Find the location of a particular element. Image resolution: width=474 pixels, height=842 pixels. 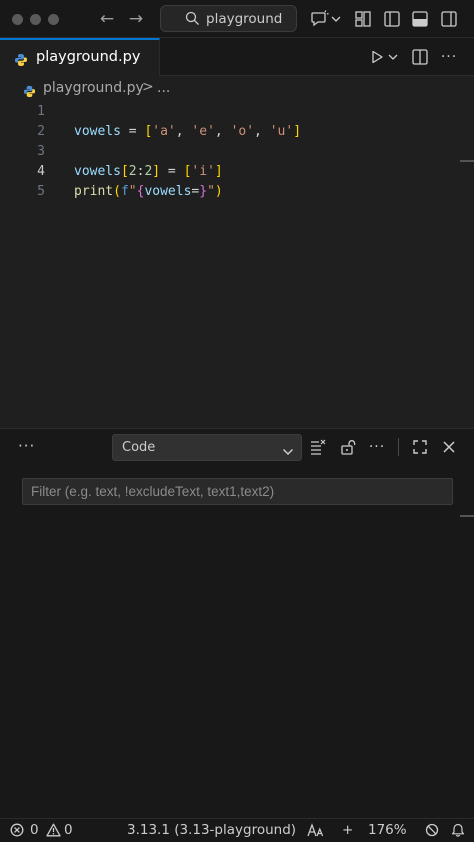

warning-icon is located at coordinates (53, 832).